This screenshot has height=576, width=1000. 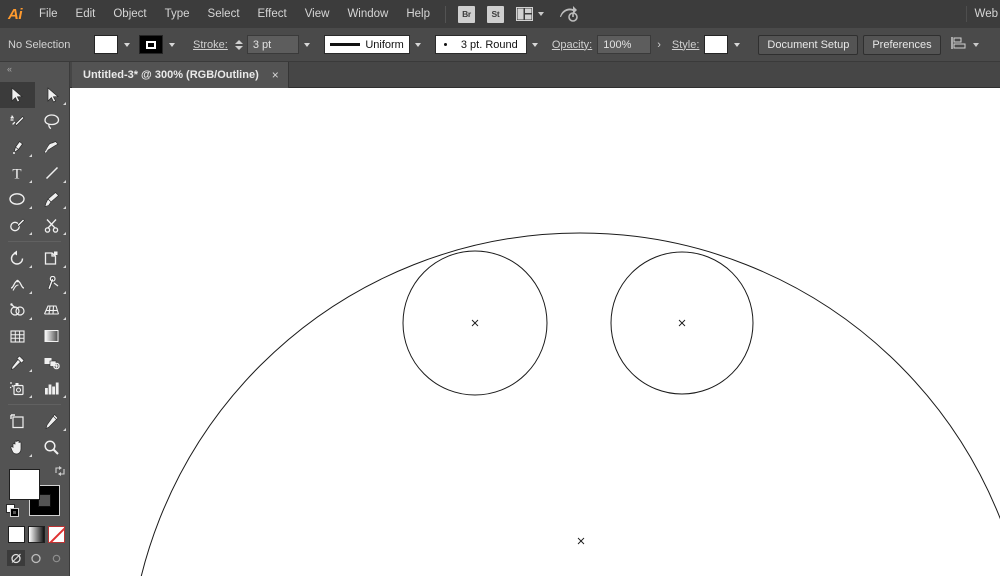 What do you see at coordinates (17, 421) in the screenshot?
I see `artboard-tool` at bounding box center [17, 421].